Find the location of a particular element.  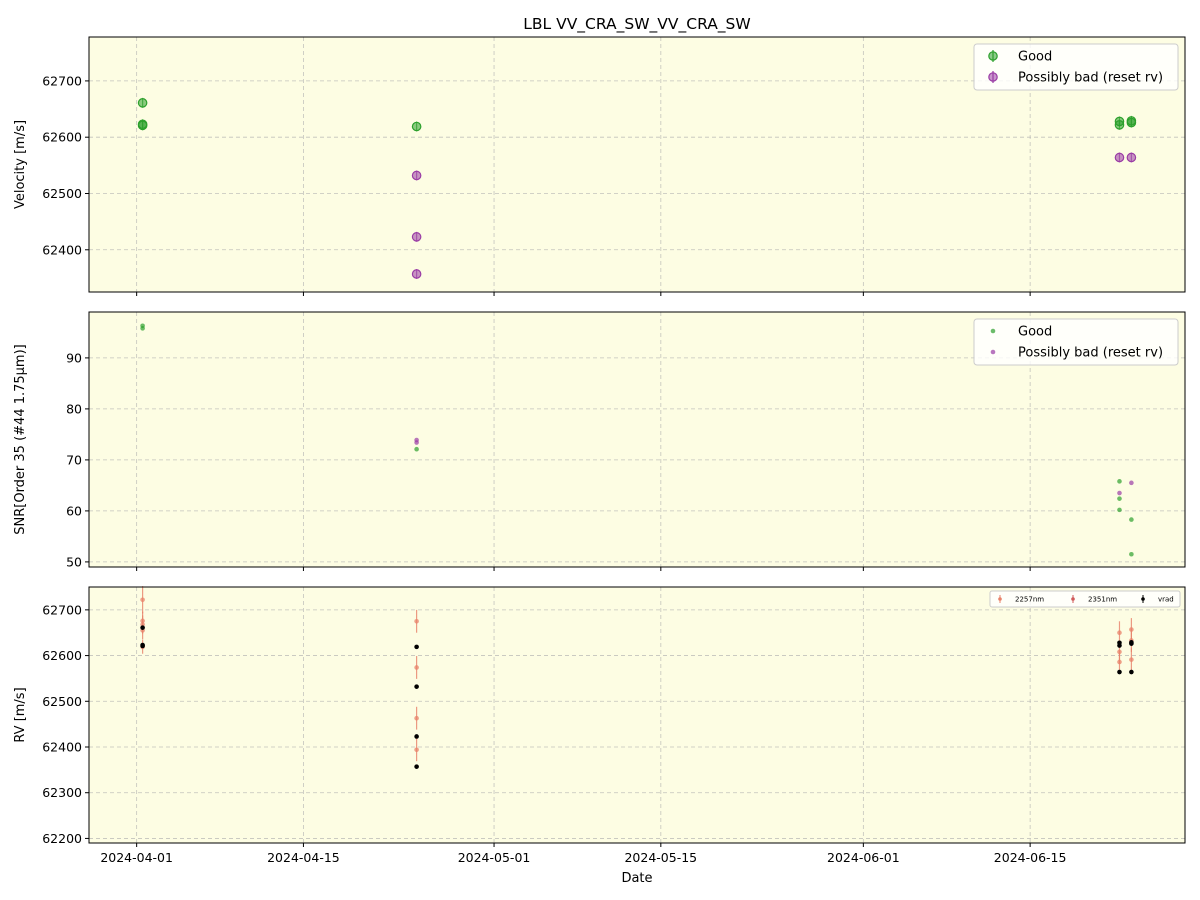

x-tick-label: 2024-04-01 is located at coordinates (136, 857).